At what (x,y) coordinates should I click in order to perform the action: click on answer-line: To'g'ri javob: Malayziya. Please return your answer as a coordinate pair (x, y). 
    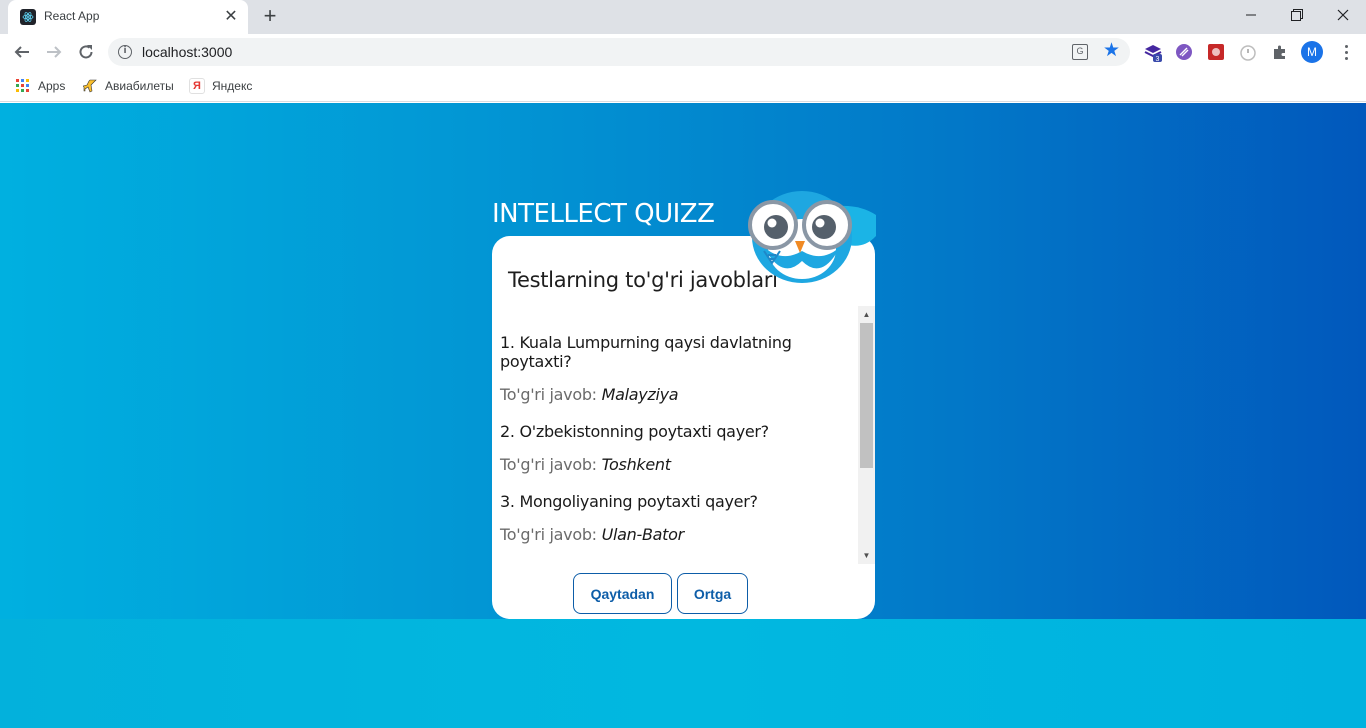
    Looking at the image, I should click on (589, 394).